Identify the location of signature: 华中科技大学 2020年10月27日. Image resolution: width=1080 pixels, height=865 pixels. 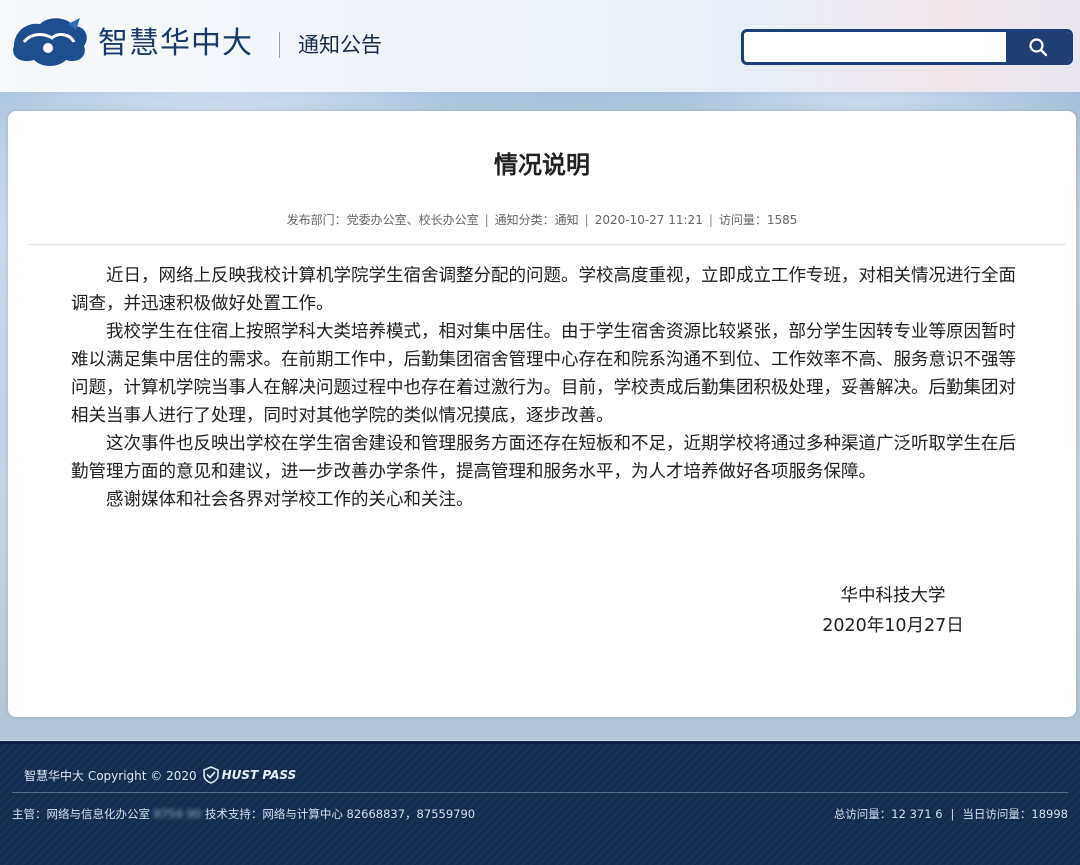
(893, 611).